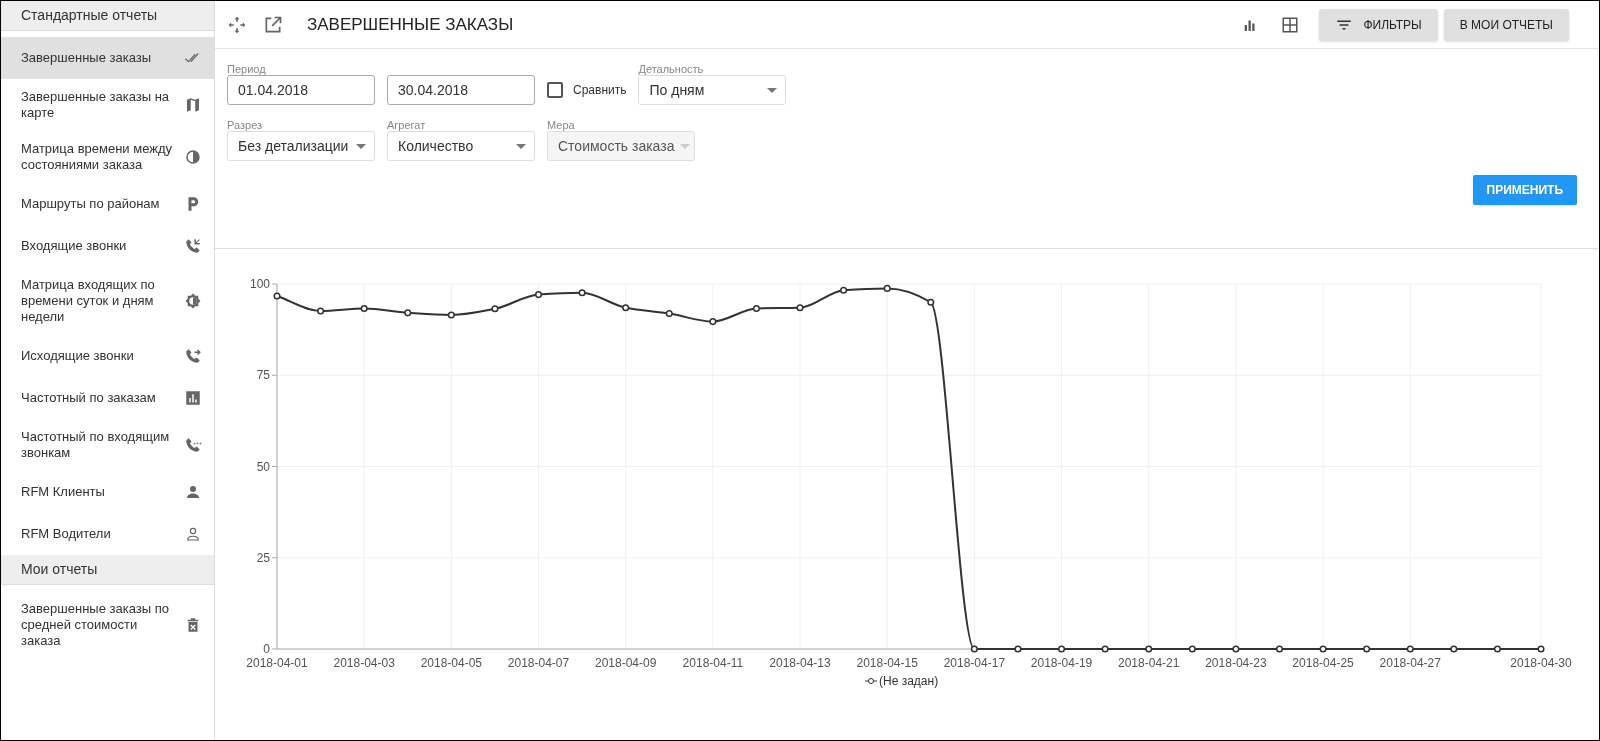 The width and height of the screenshot is (1600, 741). I want to click on y-tick-label: 75, so click(263, 375).